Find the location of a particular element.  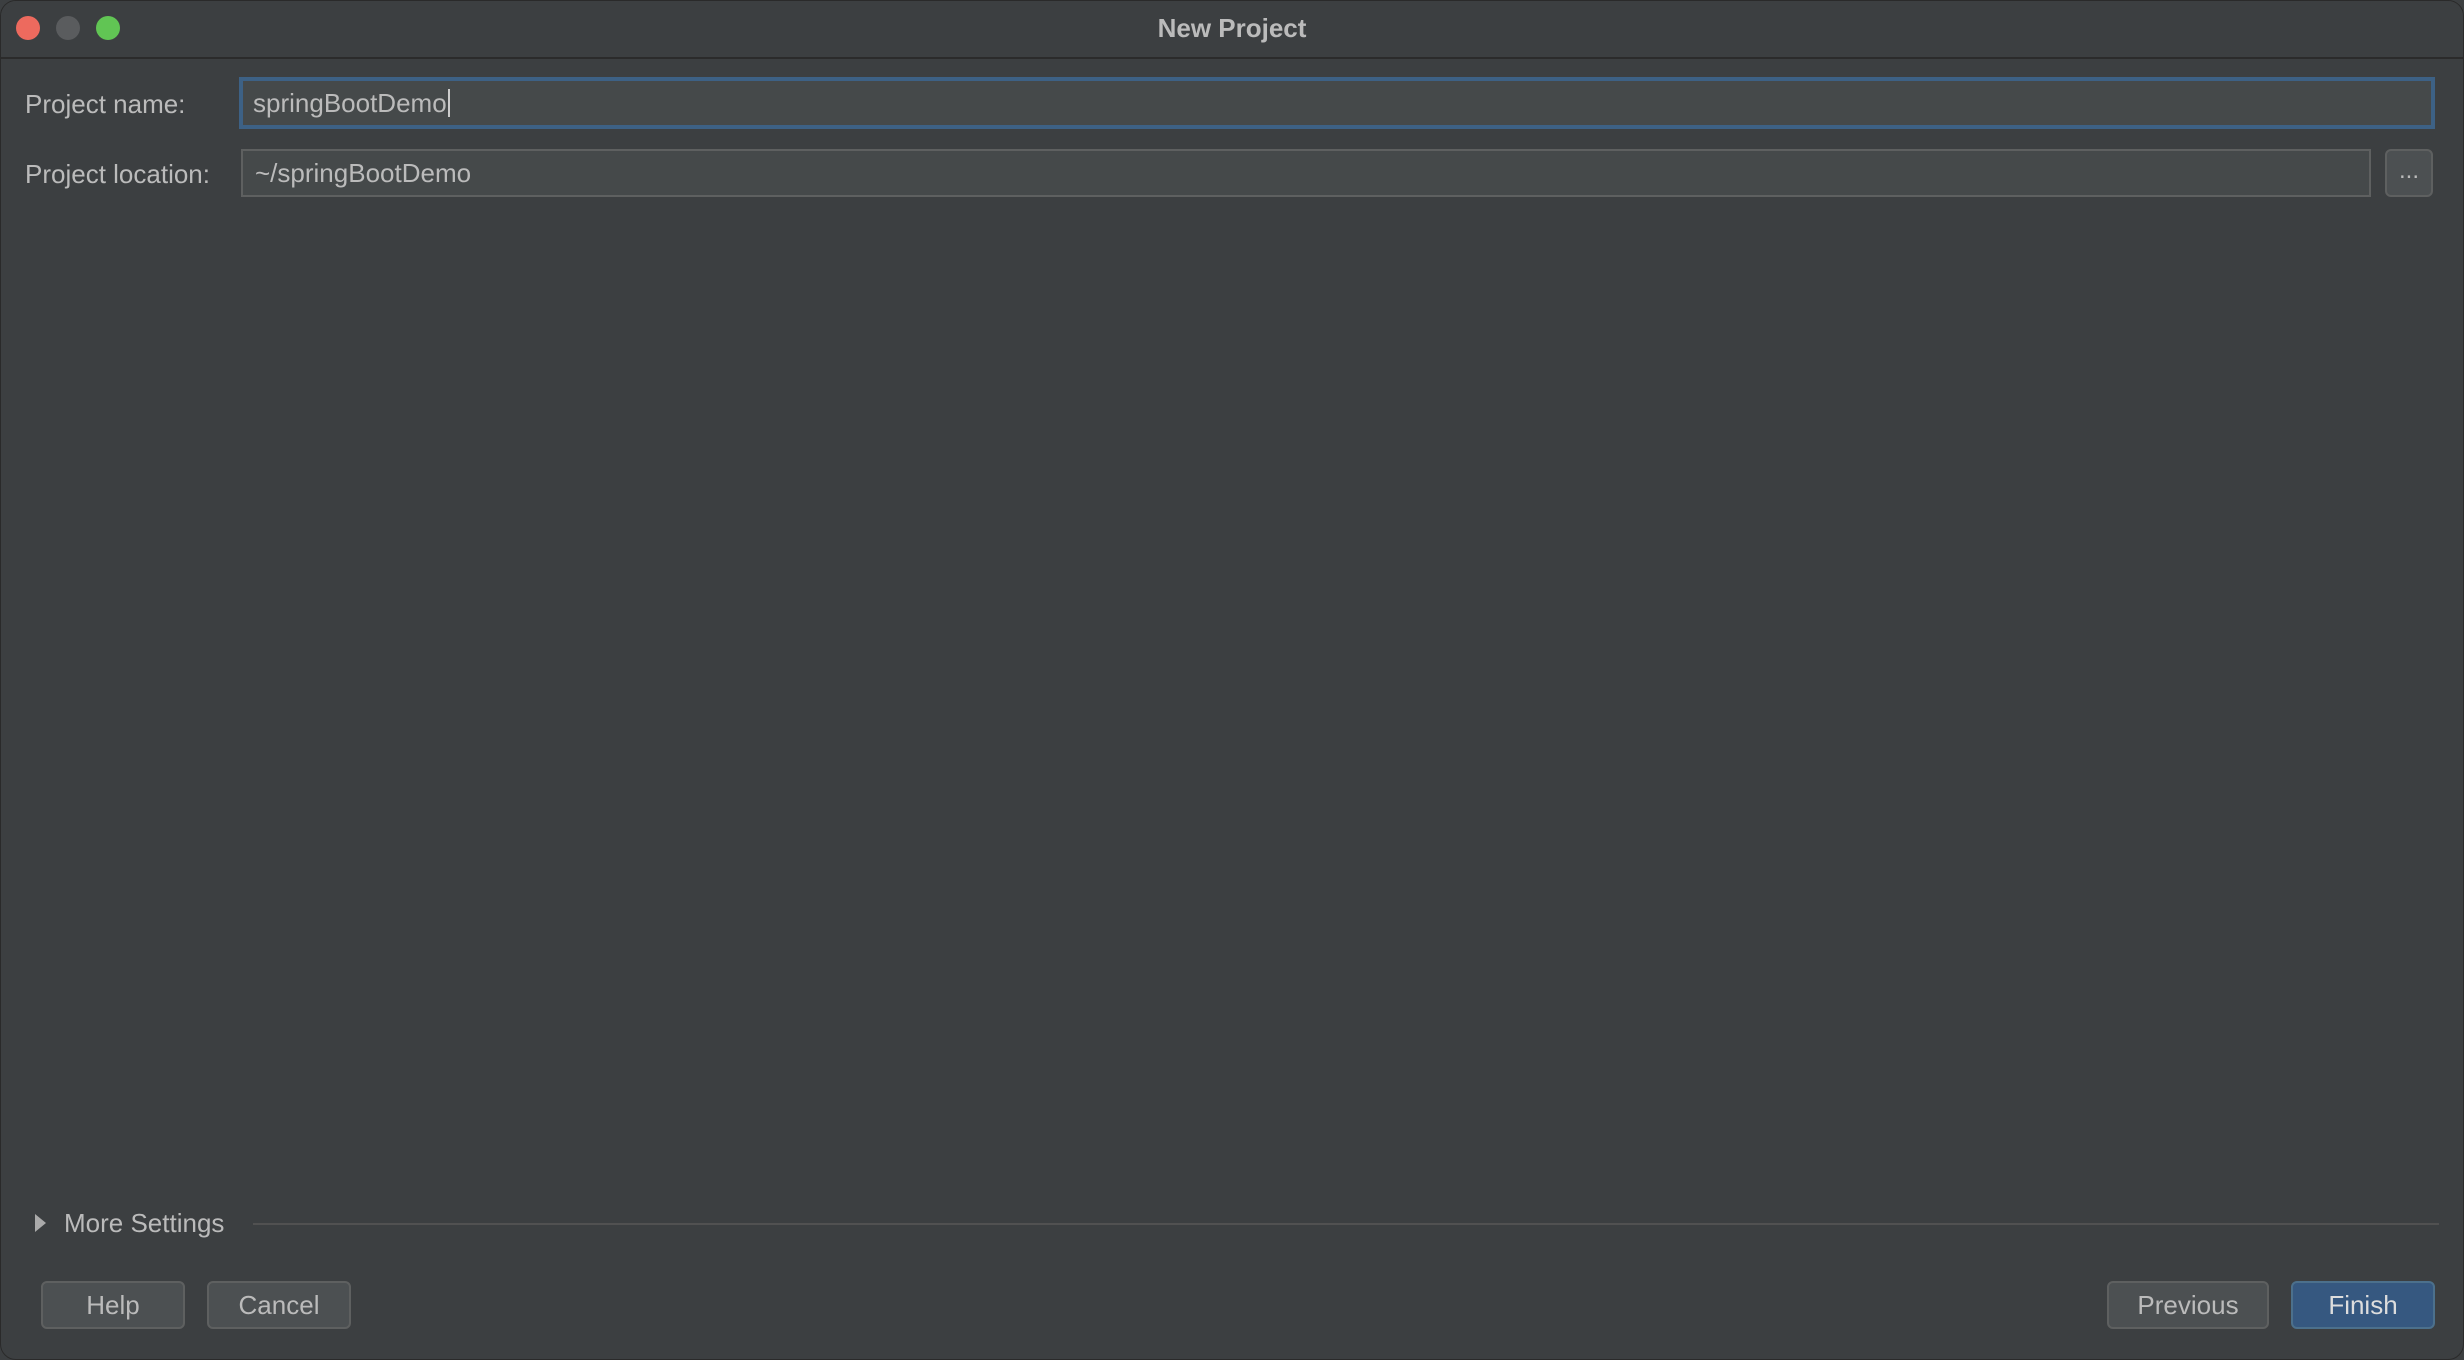

project-name-value: springBootDemo is located at coordinates (350, 102).